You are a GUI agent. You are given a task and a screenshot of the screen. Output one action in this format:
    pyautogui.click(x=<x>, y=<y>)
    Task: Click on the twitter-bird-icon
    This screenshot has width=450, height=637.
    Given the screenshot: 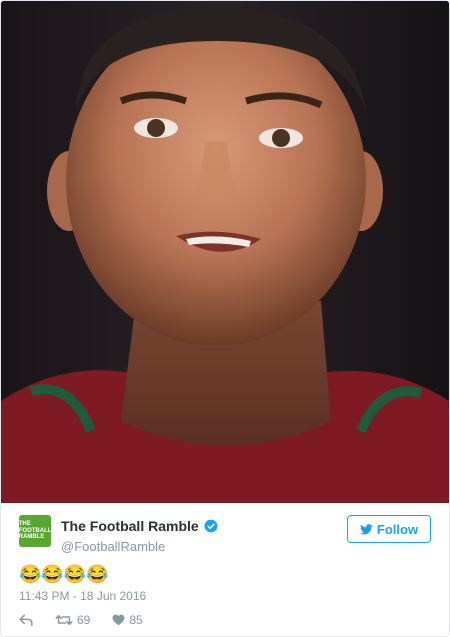 What is the action you would take?
    pyautogui.click(x=366, y=528)
    